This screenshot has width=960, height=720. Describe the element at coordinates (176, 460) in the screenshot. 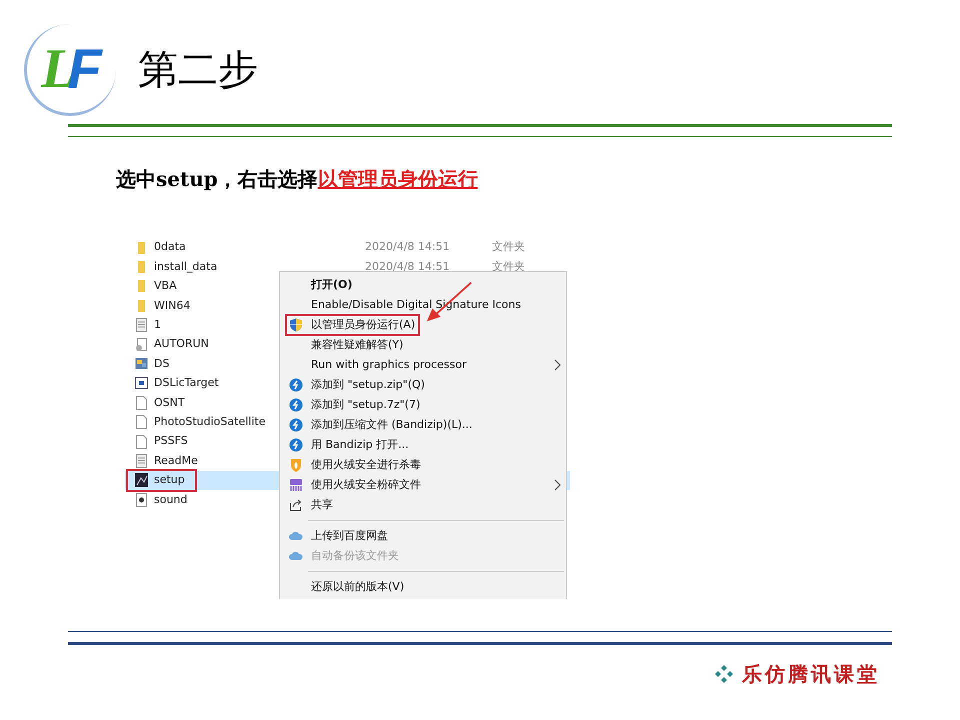

I see `file-name: ReadMe` at that location.